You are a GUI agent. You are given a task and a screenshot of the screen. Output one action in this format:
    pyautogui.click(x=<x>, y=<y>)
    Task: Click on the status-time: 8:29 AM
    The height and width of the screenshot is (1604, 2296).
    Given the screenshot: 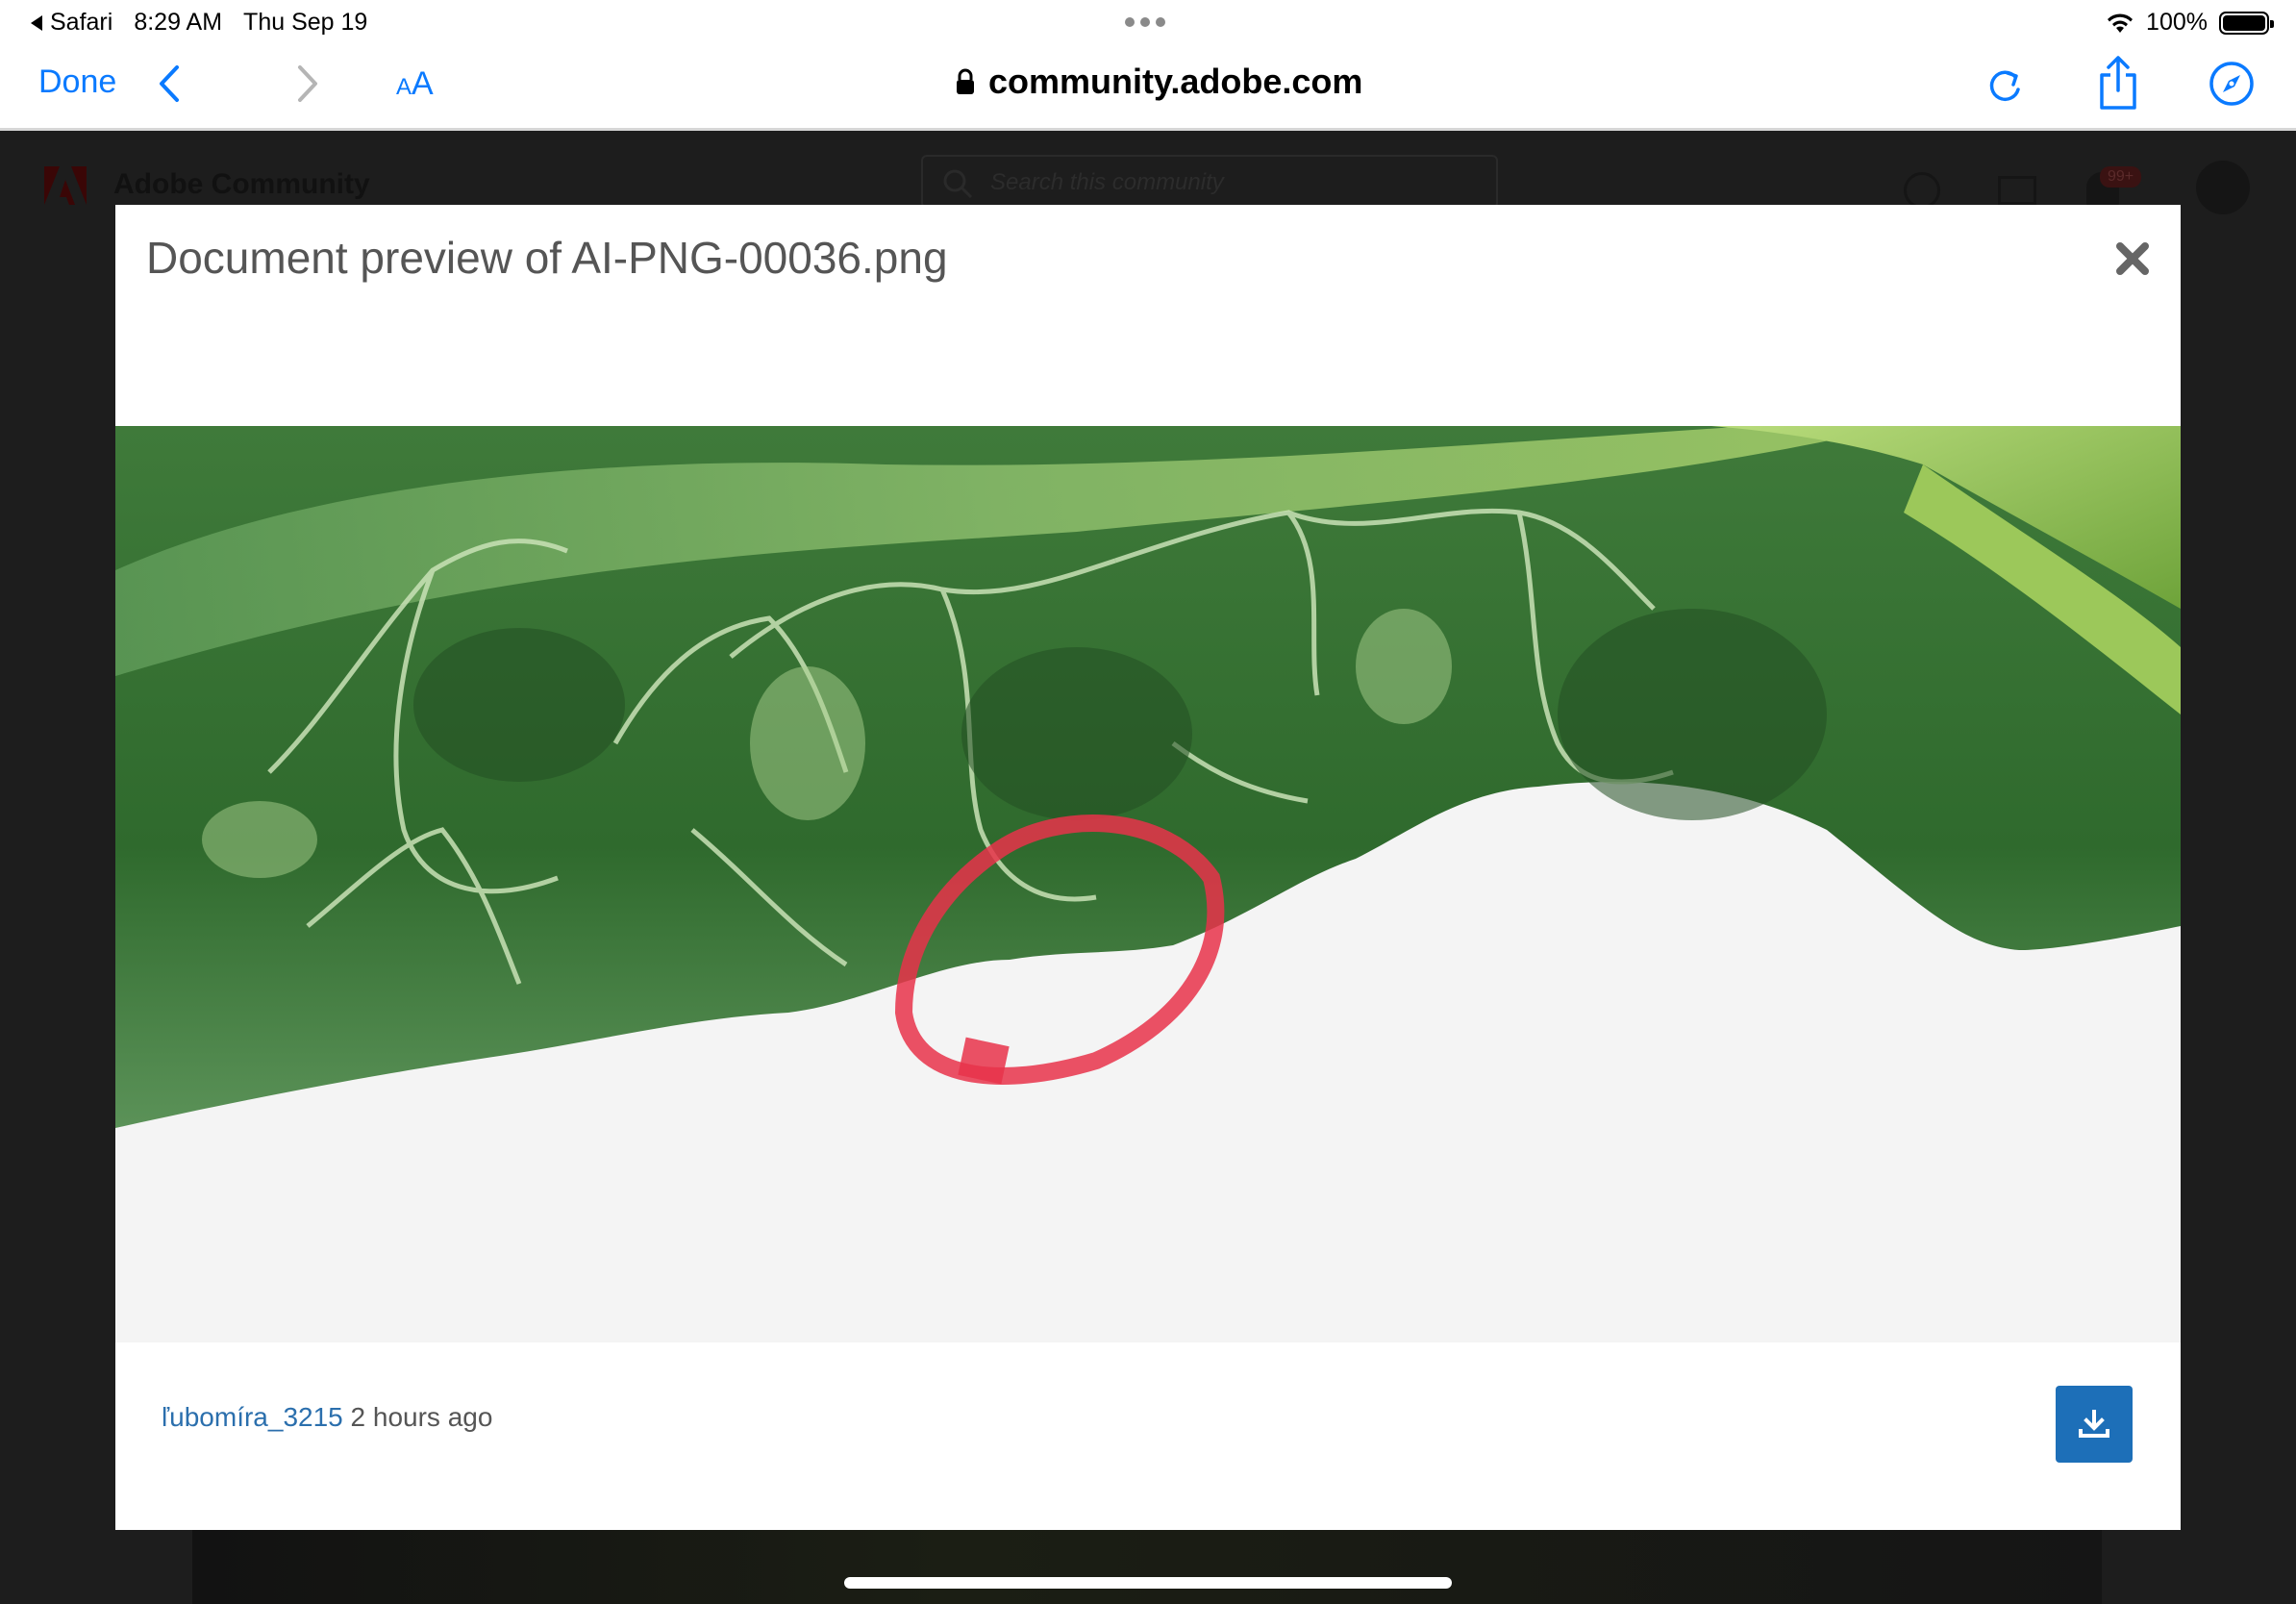 What is the action you would take?
    pyautogui.click(x=178, y=22)
    